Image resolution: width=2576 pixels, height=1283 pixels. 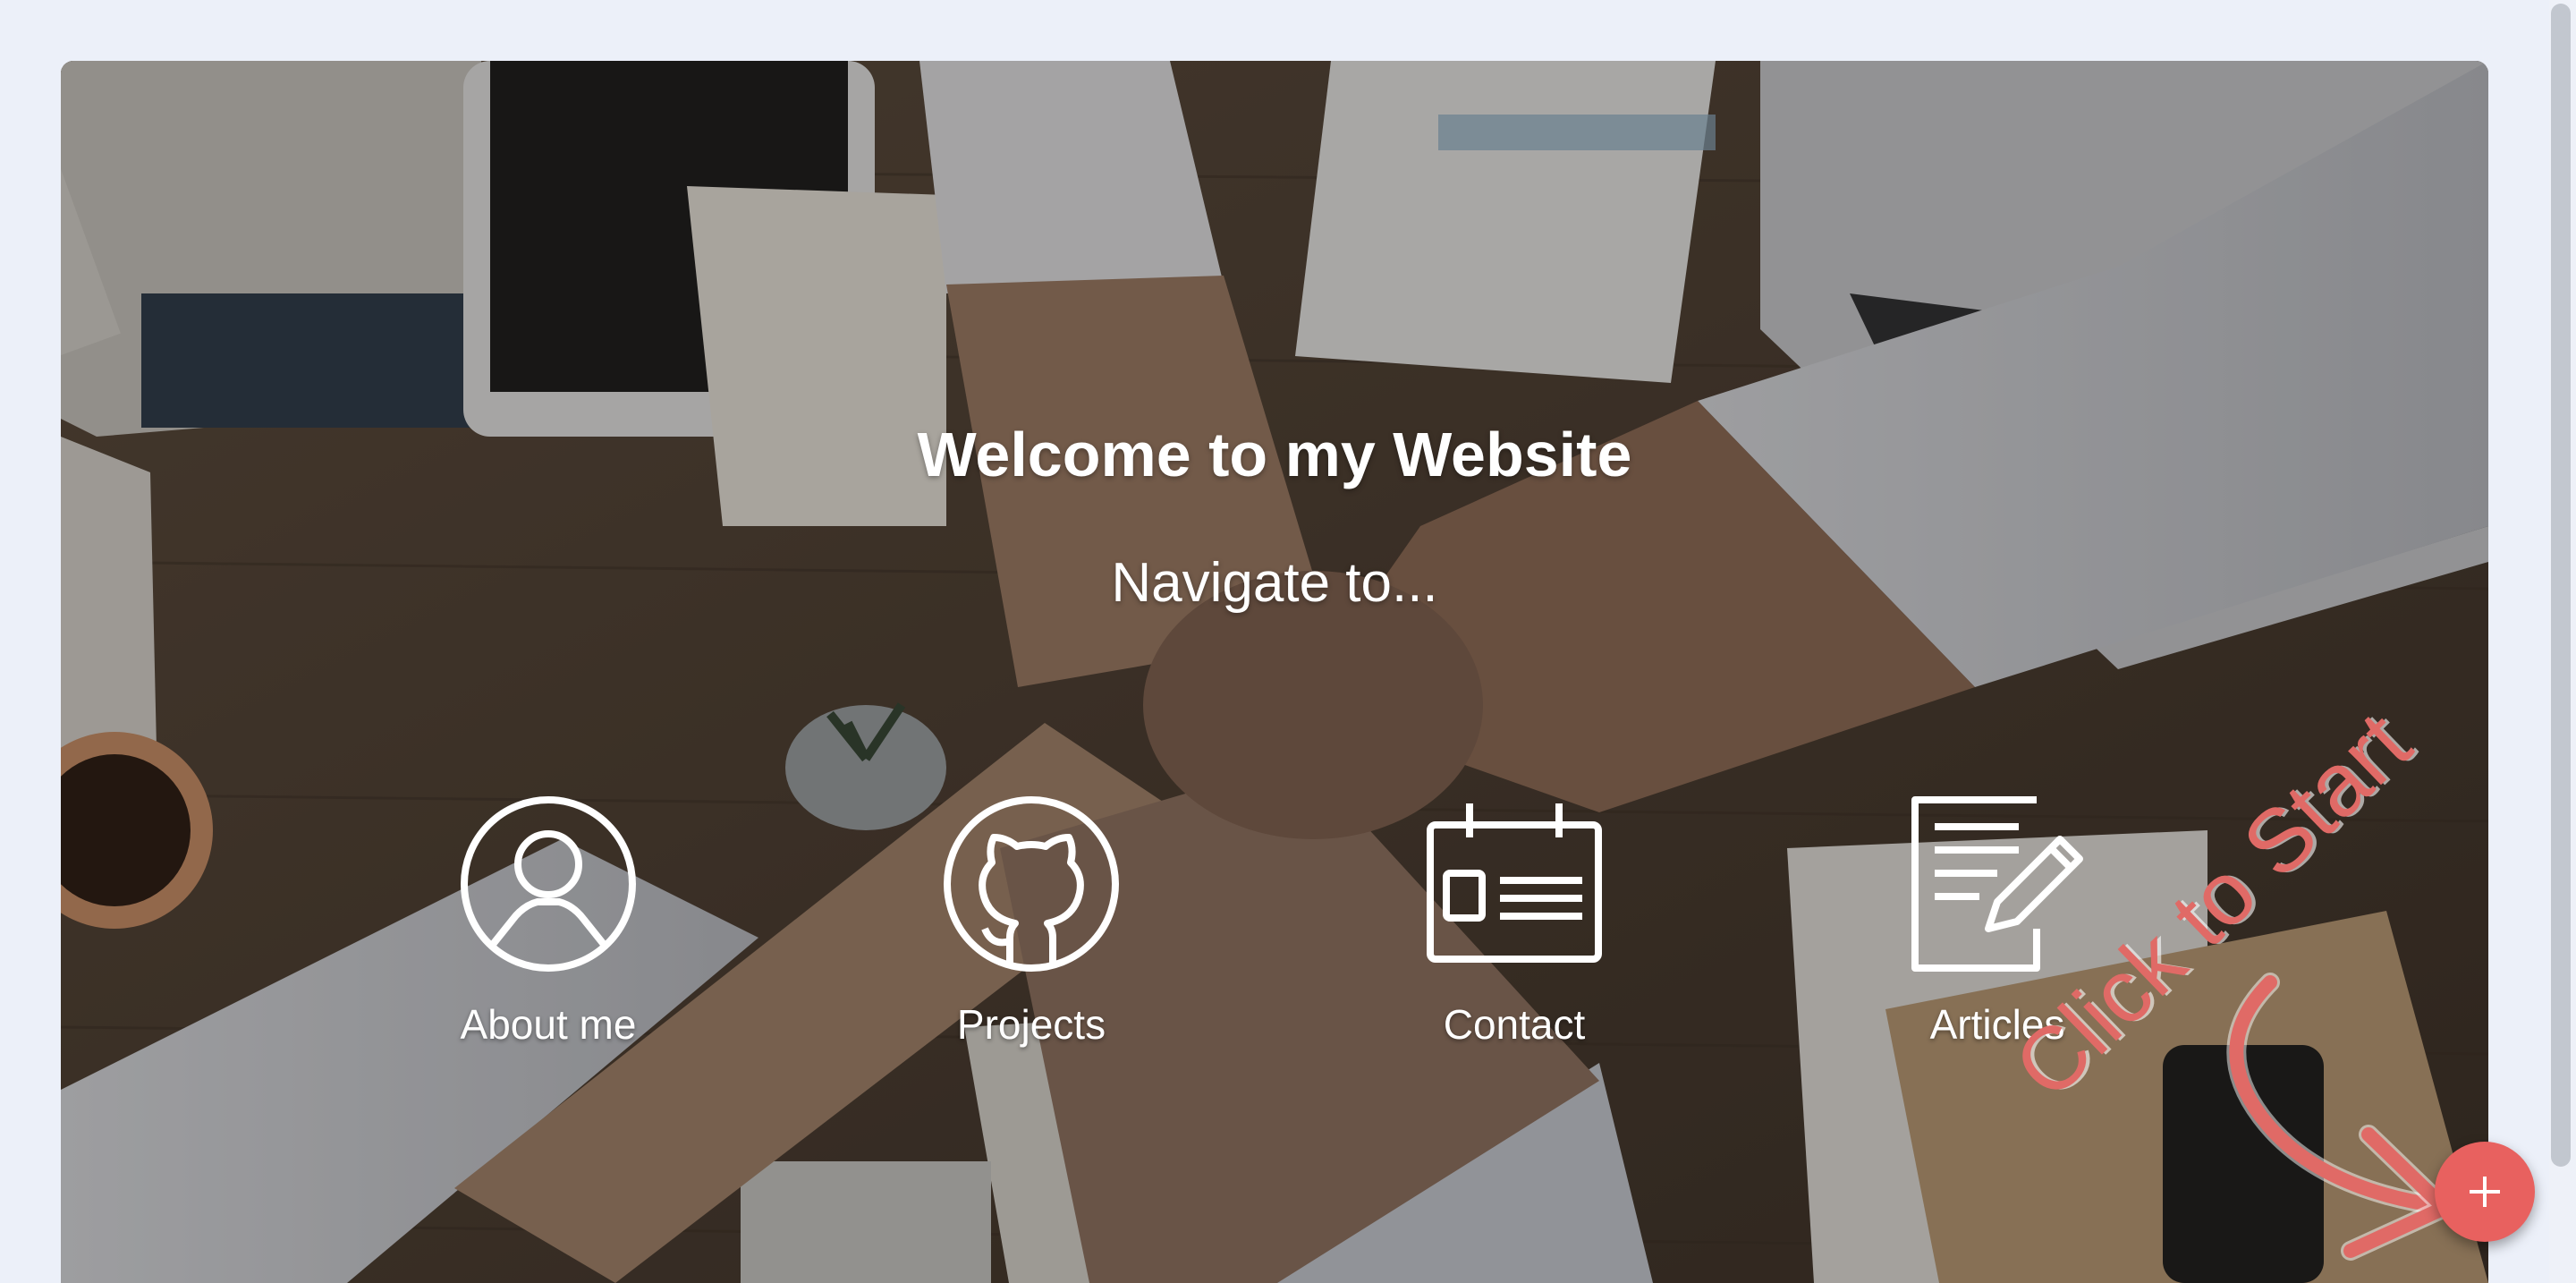 What do you see at coordinates (548, 1024) in the screenshot?
I see `nav-label-about-me: About me` at bounding box center [548, 1024].